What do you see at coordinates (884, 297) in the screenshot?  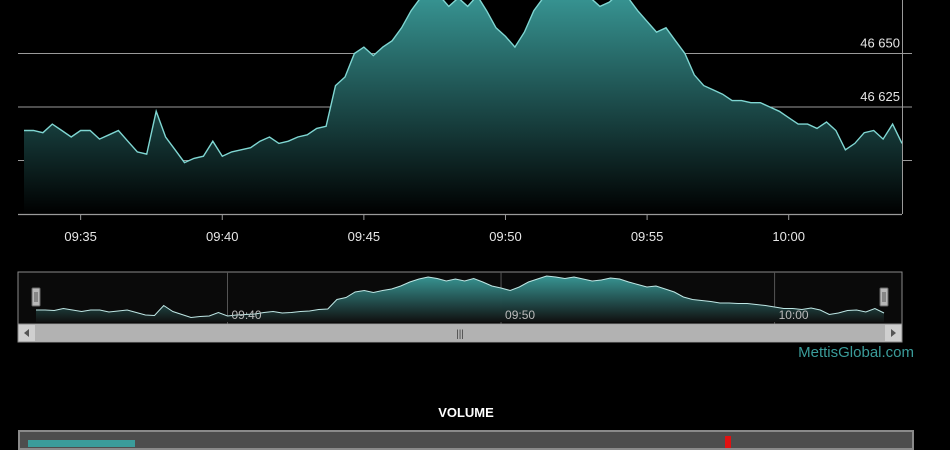 I see `navigator-right-handle` at bounding box center [884, 297].